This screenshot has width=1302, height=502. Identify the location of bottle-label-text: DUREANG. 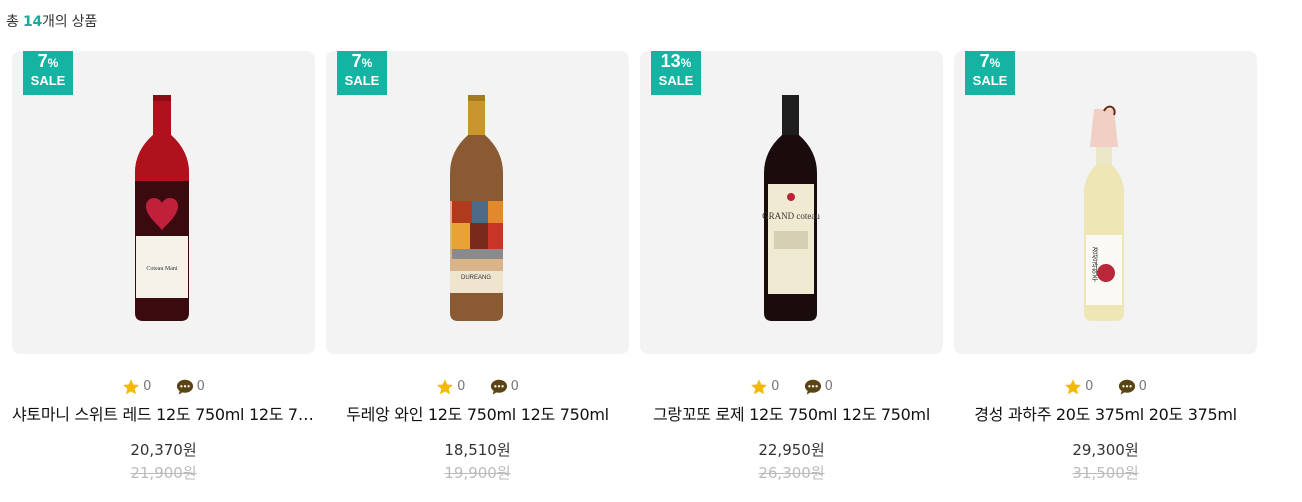
(476, 278).